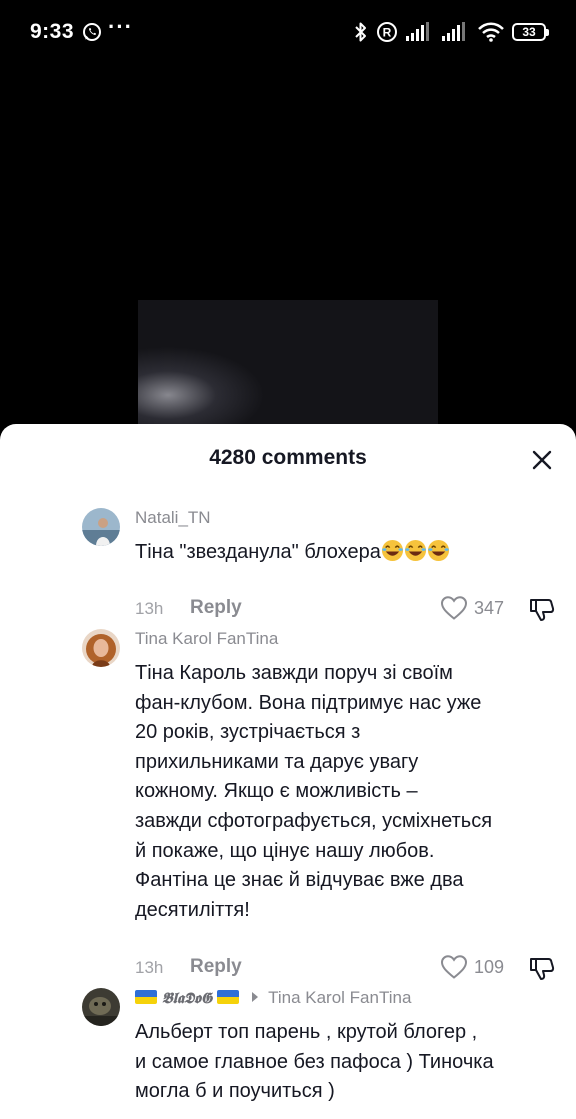  What do you see at coordinates (258, 552) in the screenshot?
I see `comment-text-content: Тіна "звезданула" блохера` at bounding box center [258, 552].